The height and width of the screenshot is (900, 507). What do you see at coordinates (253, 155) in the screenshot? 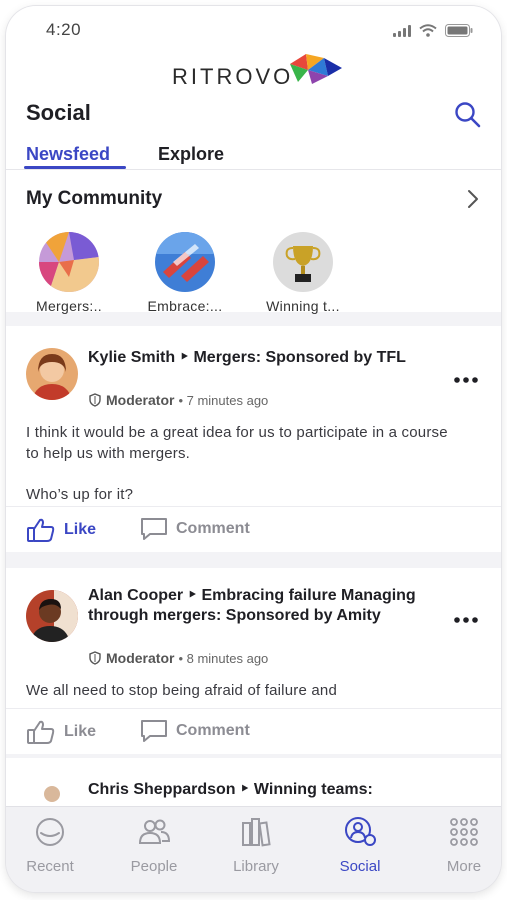
I see `feed-tabs: Newsfeed Explore` at bounding box center [253, 155].